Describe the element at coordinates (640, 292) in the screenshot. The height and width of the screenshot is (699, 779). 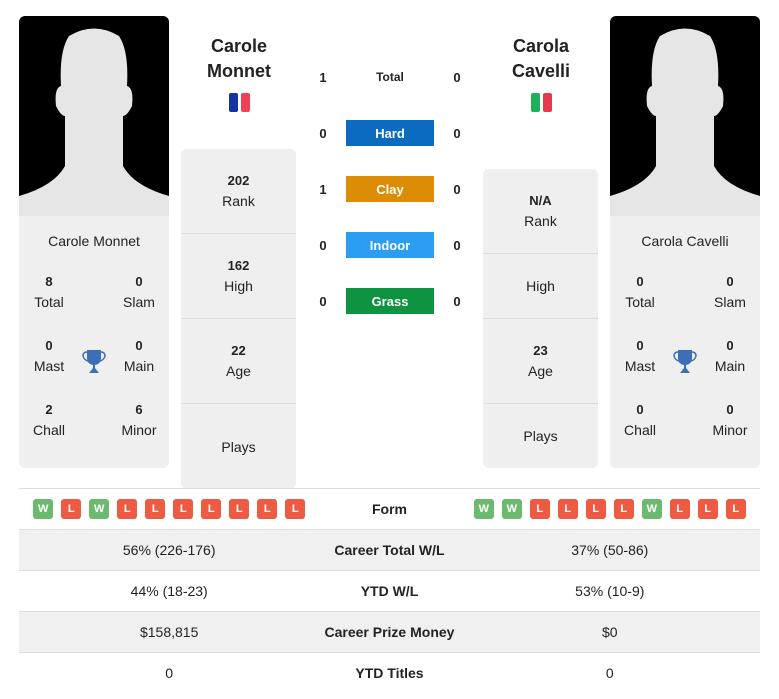
I see `player2-total-titles: 0 Total` at that location.